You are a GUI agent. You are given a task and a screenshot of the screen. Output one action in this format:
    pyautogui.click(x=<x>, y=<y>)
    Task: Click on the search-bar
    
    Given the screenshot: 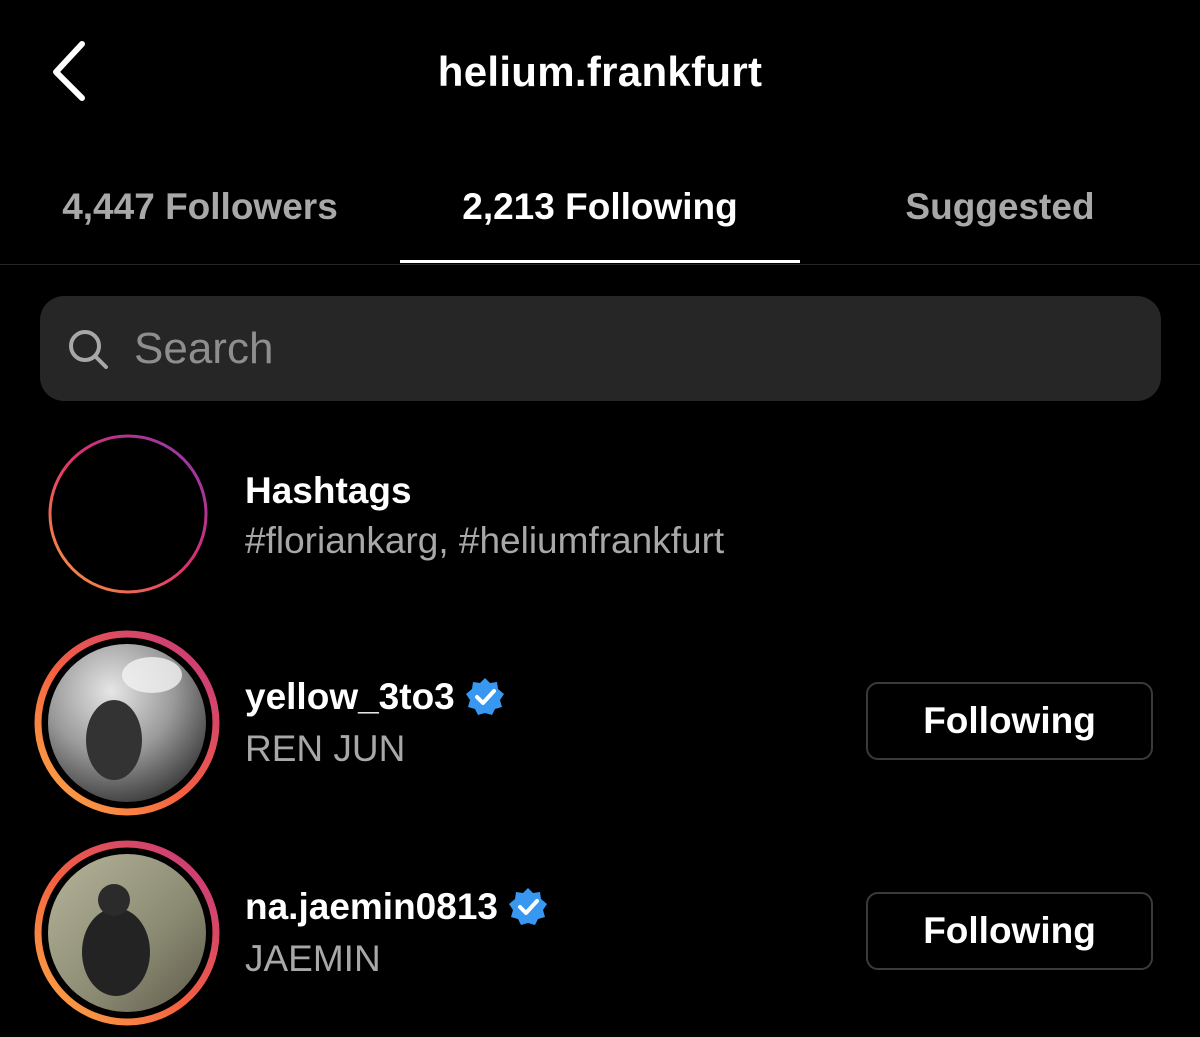 What is the action you would take?
    pyautogui.click(x=600, y=348)
    